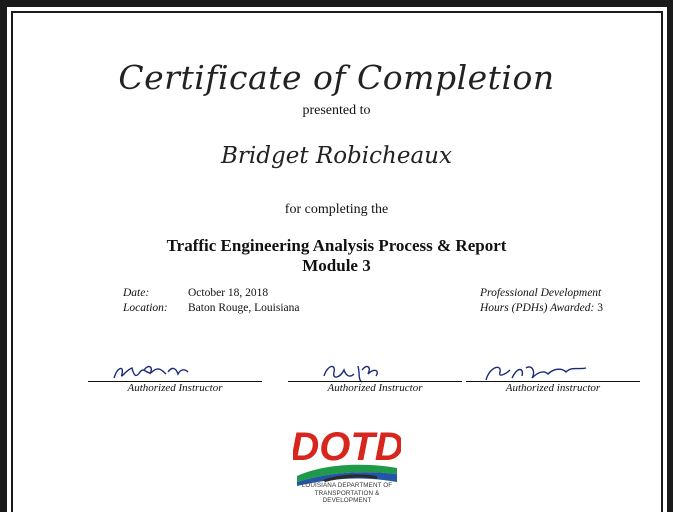  I want to click on presented-to-text: presented to, so click(336, 110).